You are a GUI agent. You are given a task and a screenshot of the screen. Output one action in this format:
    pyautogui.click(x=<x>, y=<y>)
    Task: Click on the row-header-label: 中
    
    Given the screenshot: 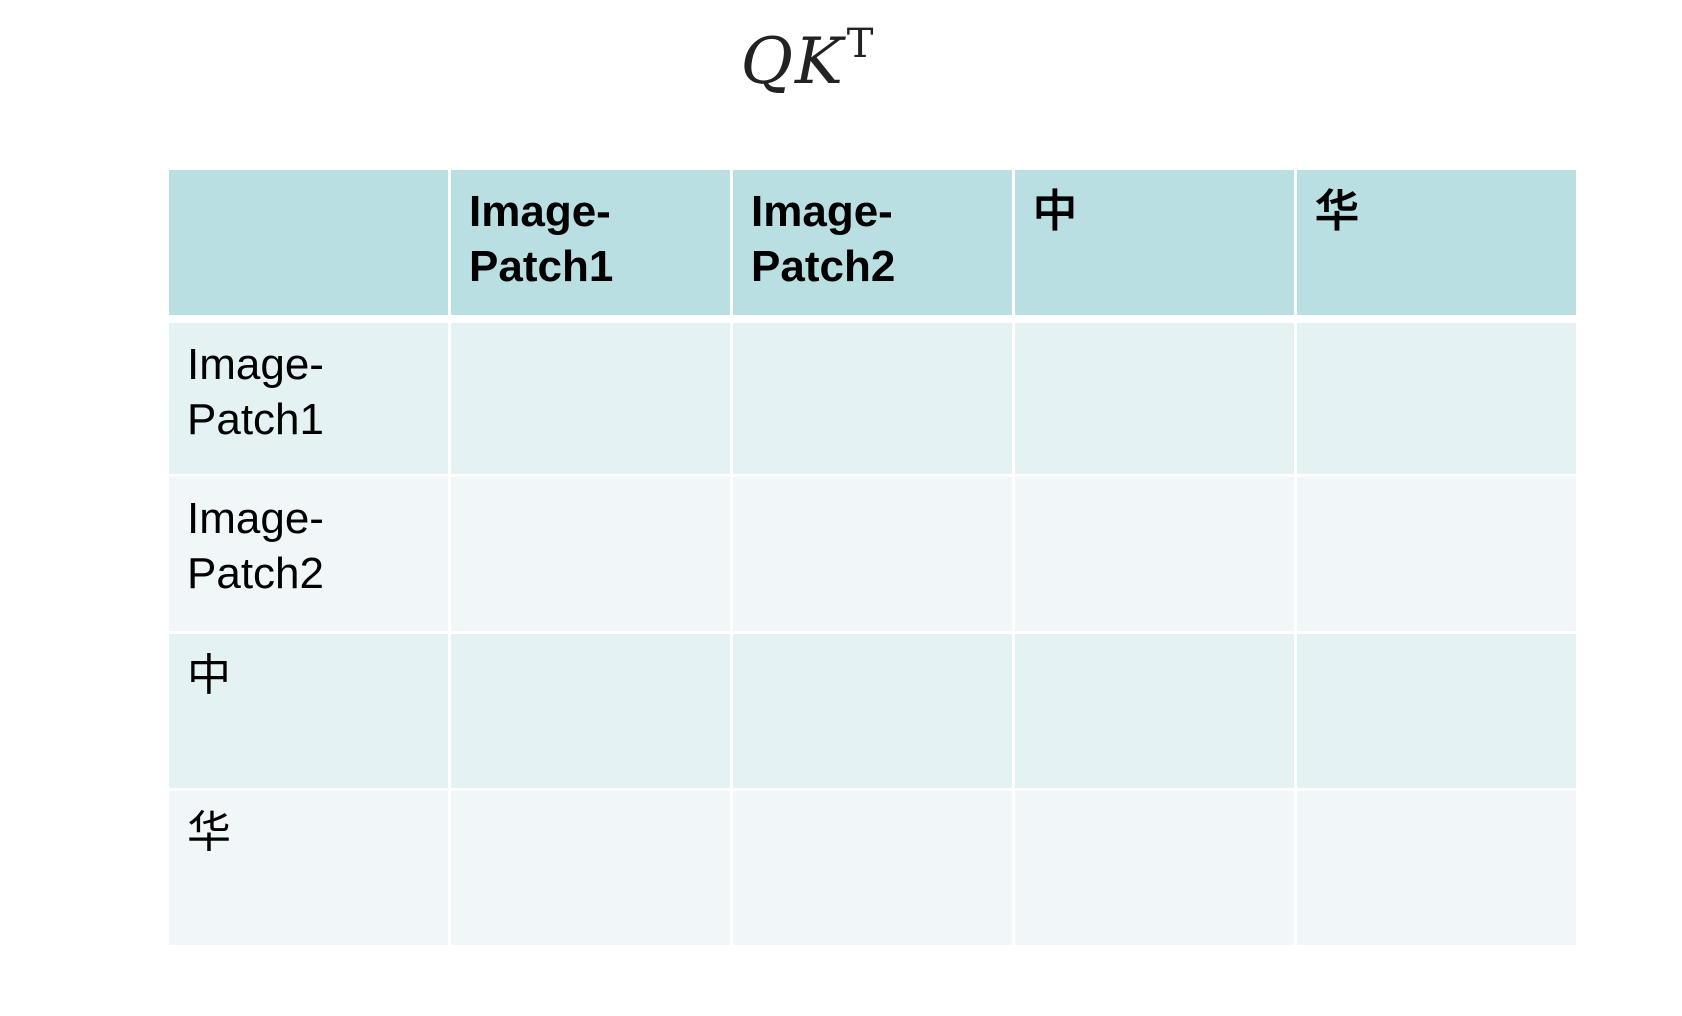 What is the action you would take?
    pyautogui.click(x=209, y=675)
    